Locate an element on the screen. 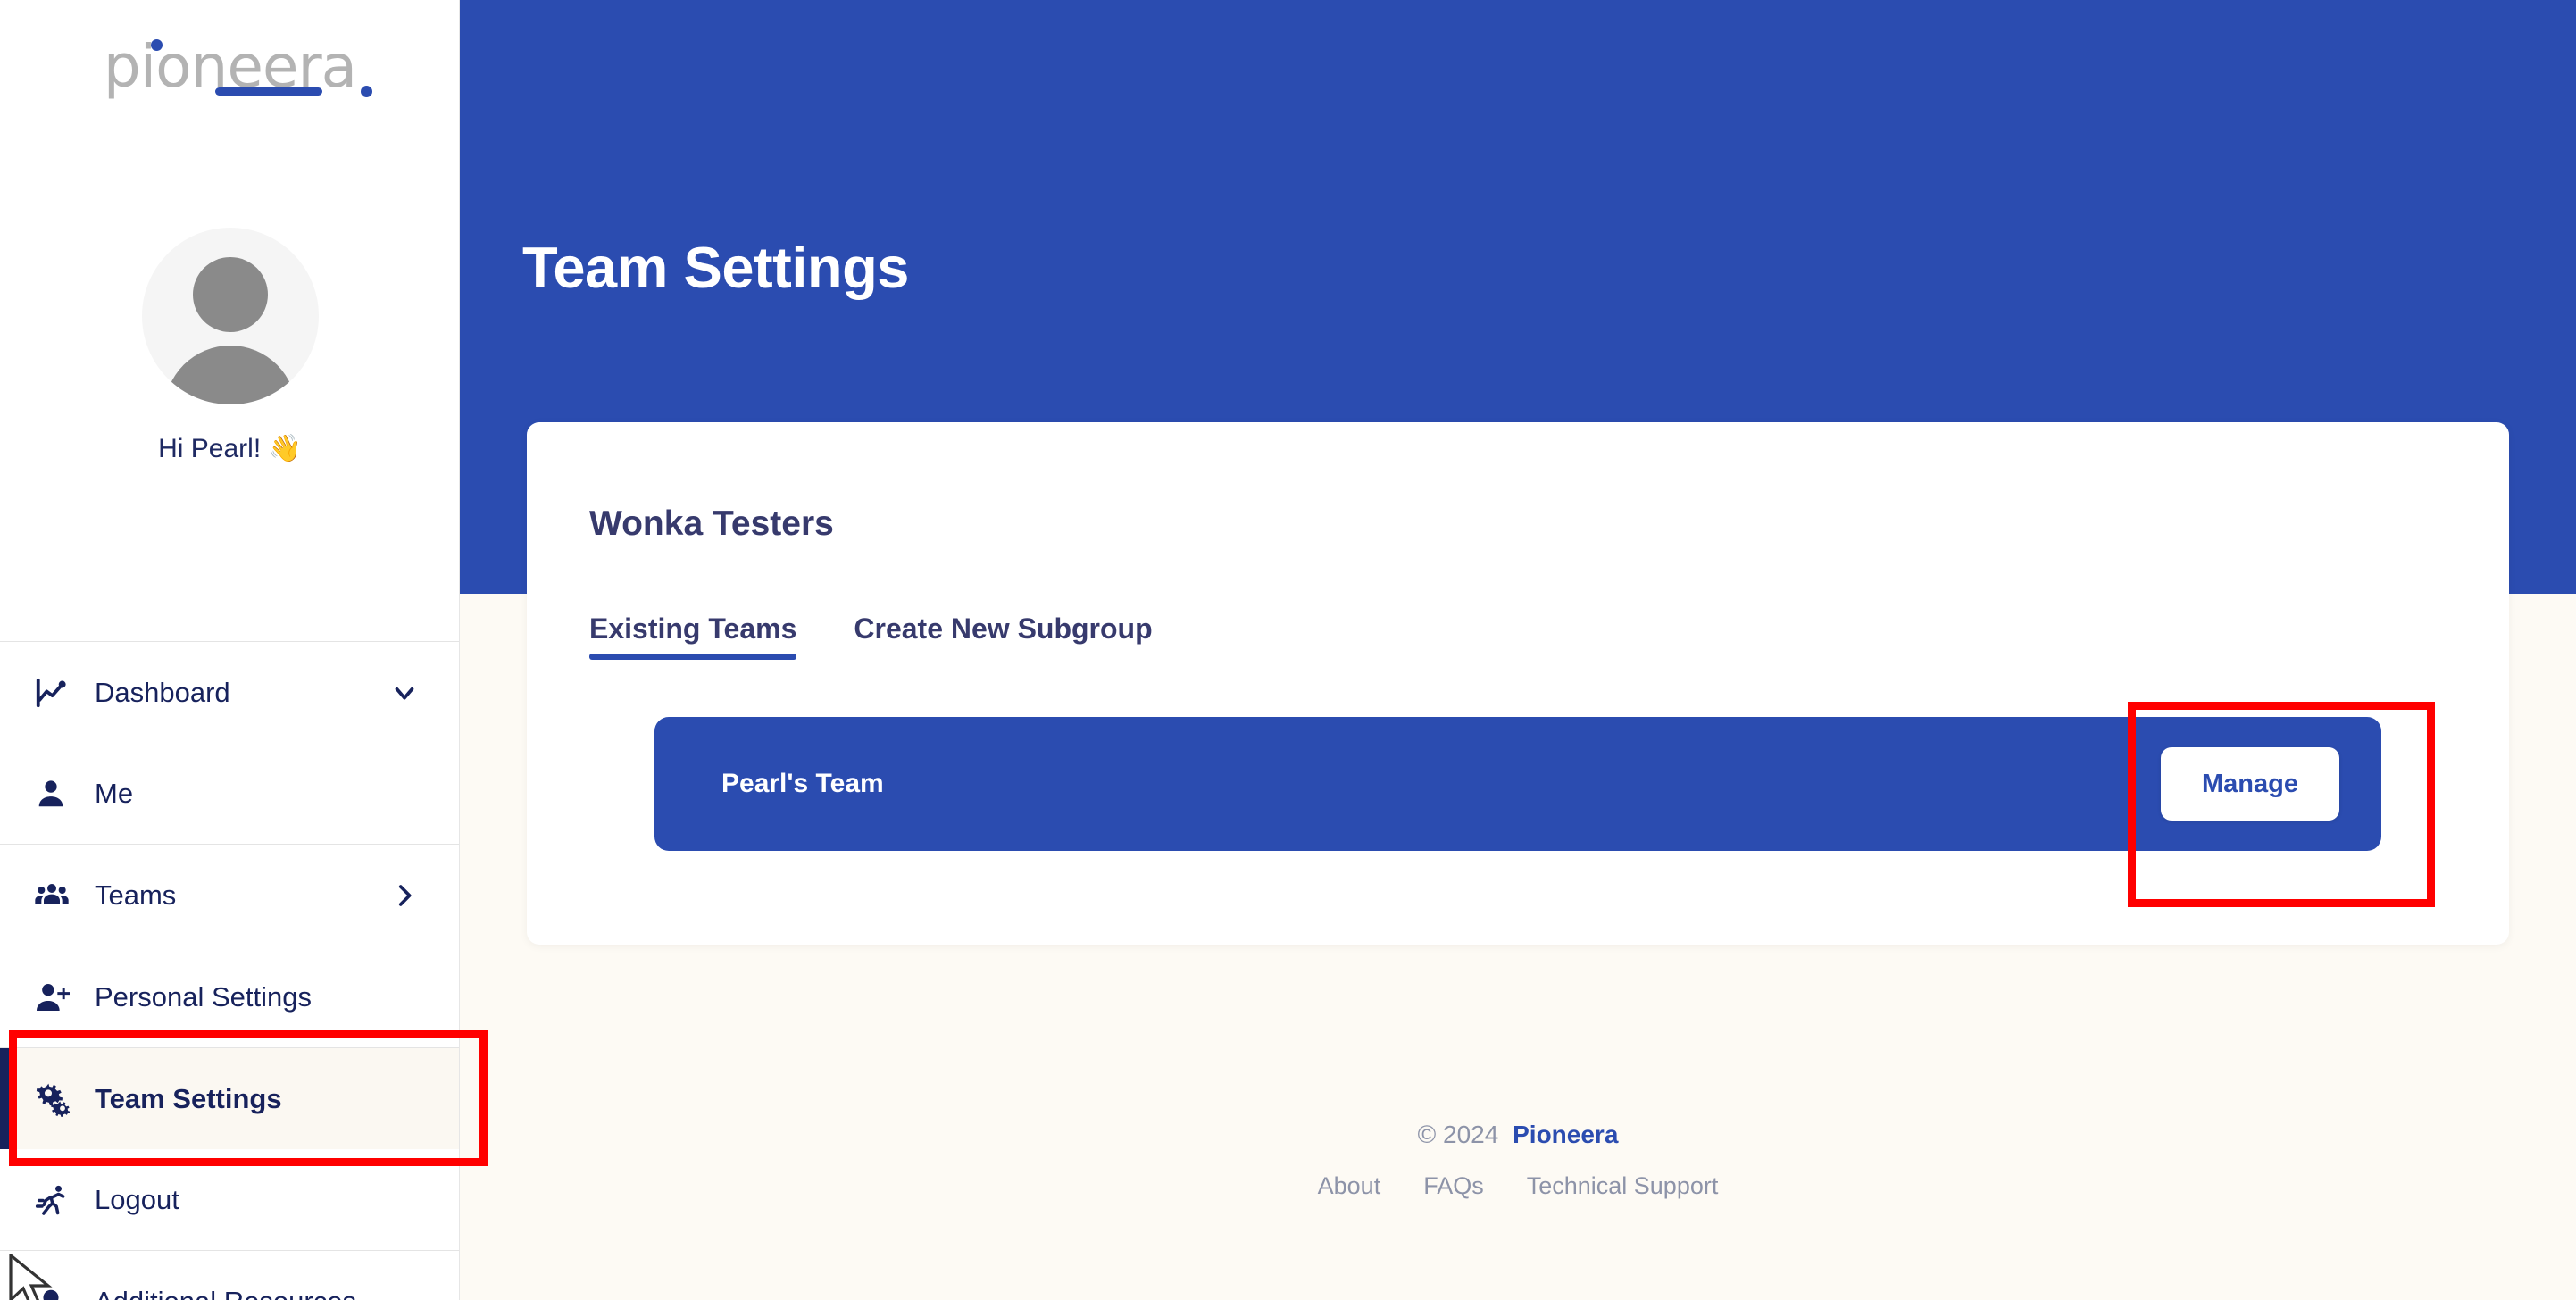 Image resolution: width=2576 pixels, height=1300 pixels. sidebar-item-label: Personal Settings is located at coordinates (203, 996).